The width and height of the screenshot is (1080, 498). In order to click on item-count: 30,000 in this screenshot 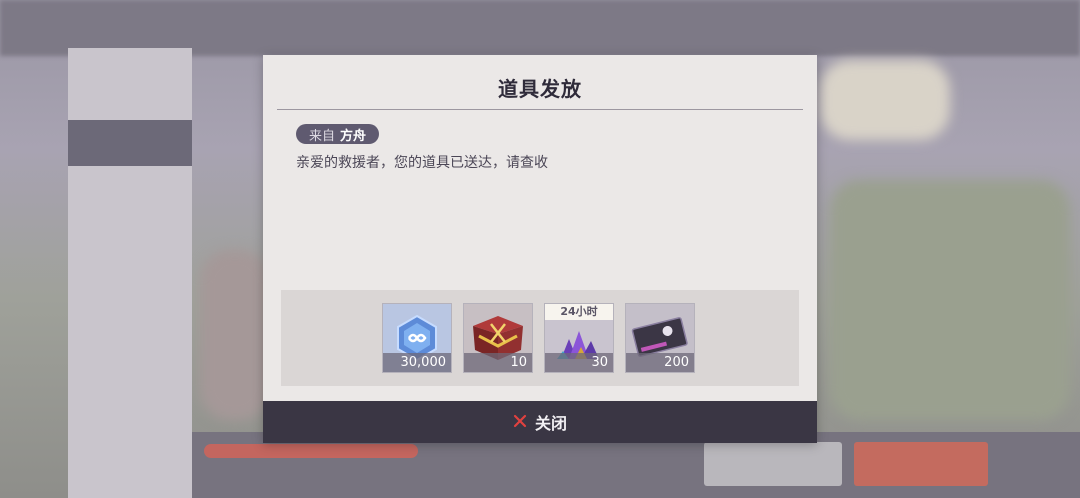, I will do `click(417, 362)`.